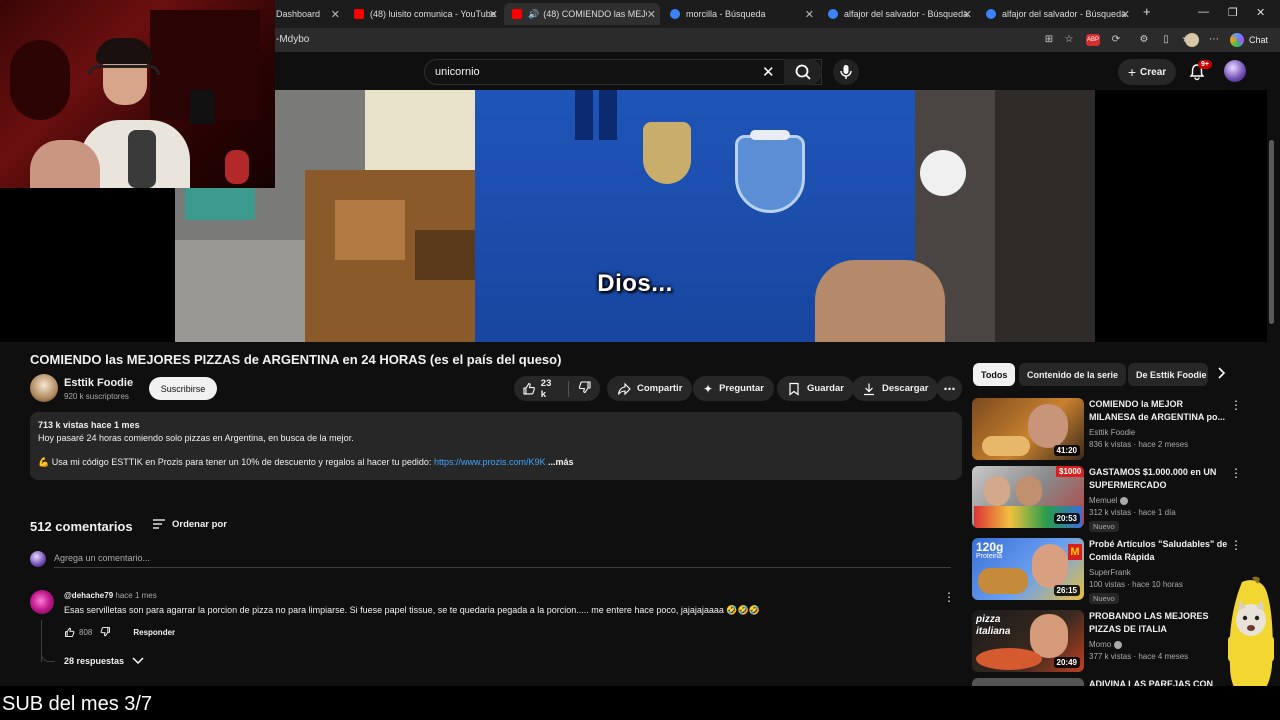 The image size is (1280, 720). Describe the element at coordinates (608, 115) in the screenshot. I see `jersey-stripe` at that location.